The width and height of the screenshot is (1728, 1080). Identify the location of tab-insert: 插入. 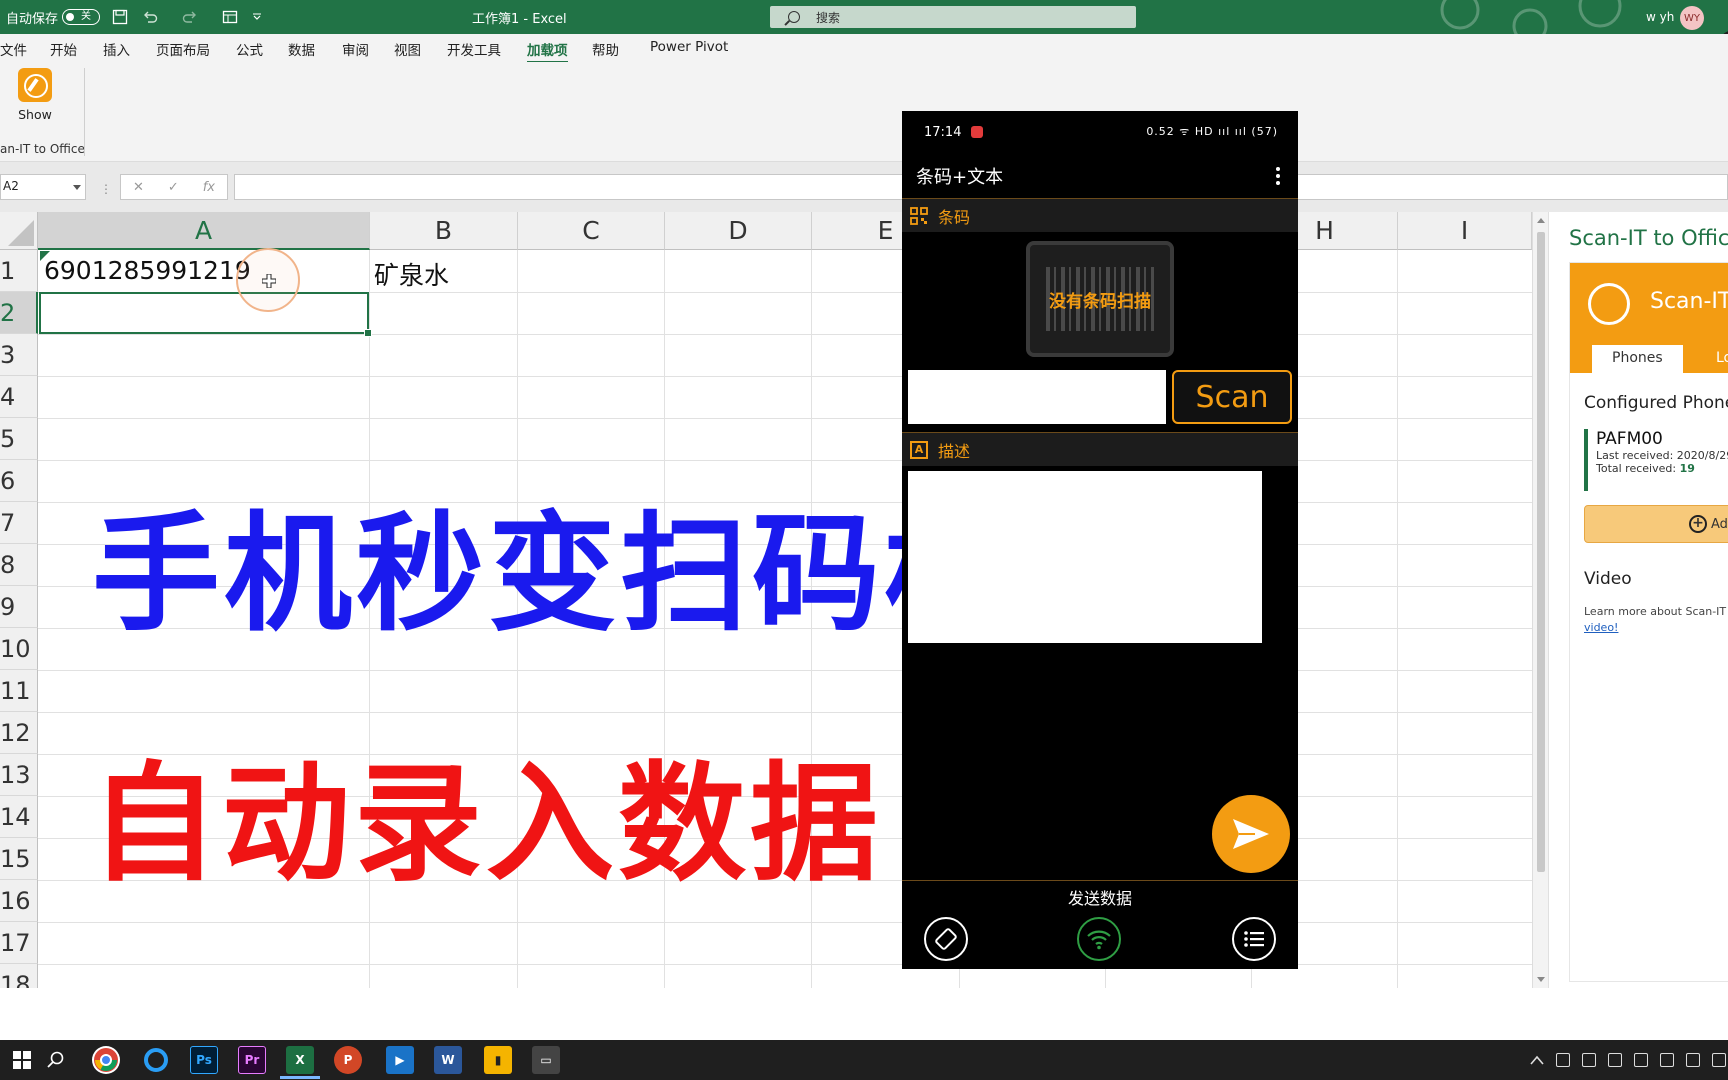
(116, 49).